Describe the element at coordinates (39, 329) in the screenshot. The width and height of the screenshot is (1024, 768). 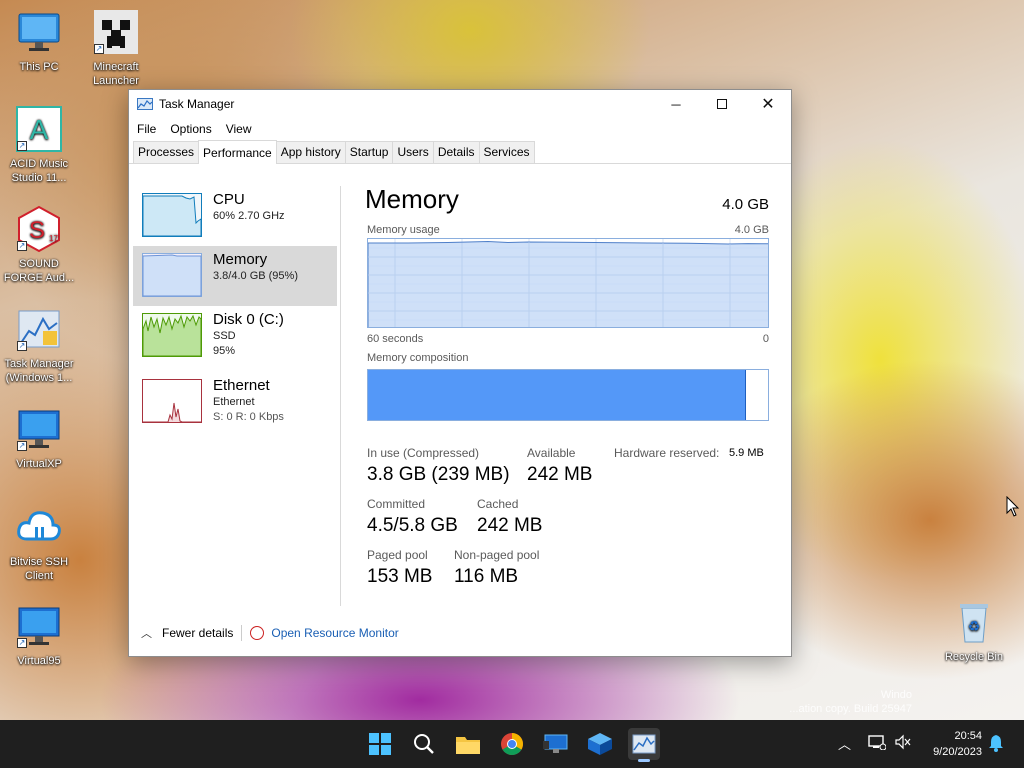
I see `task-manager-icon: ↗` at that location.